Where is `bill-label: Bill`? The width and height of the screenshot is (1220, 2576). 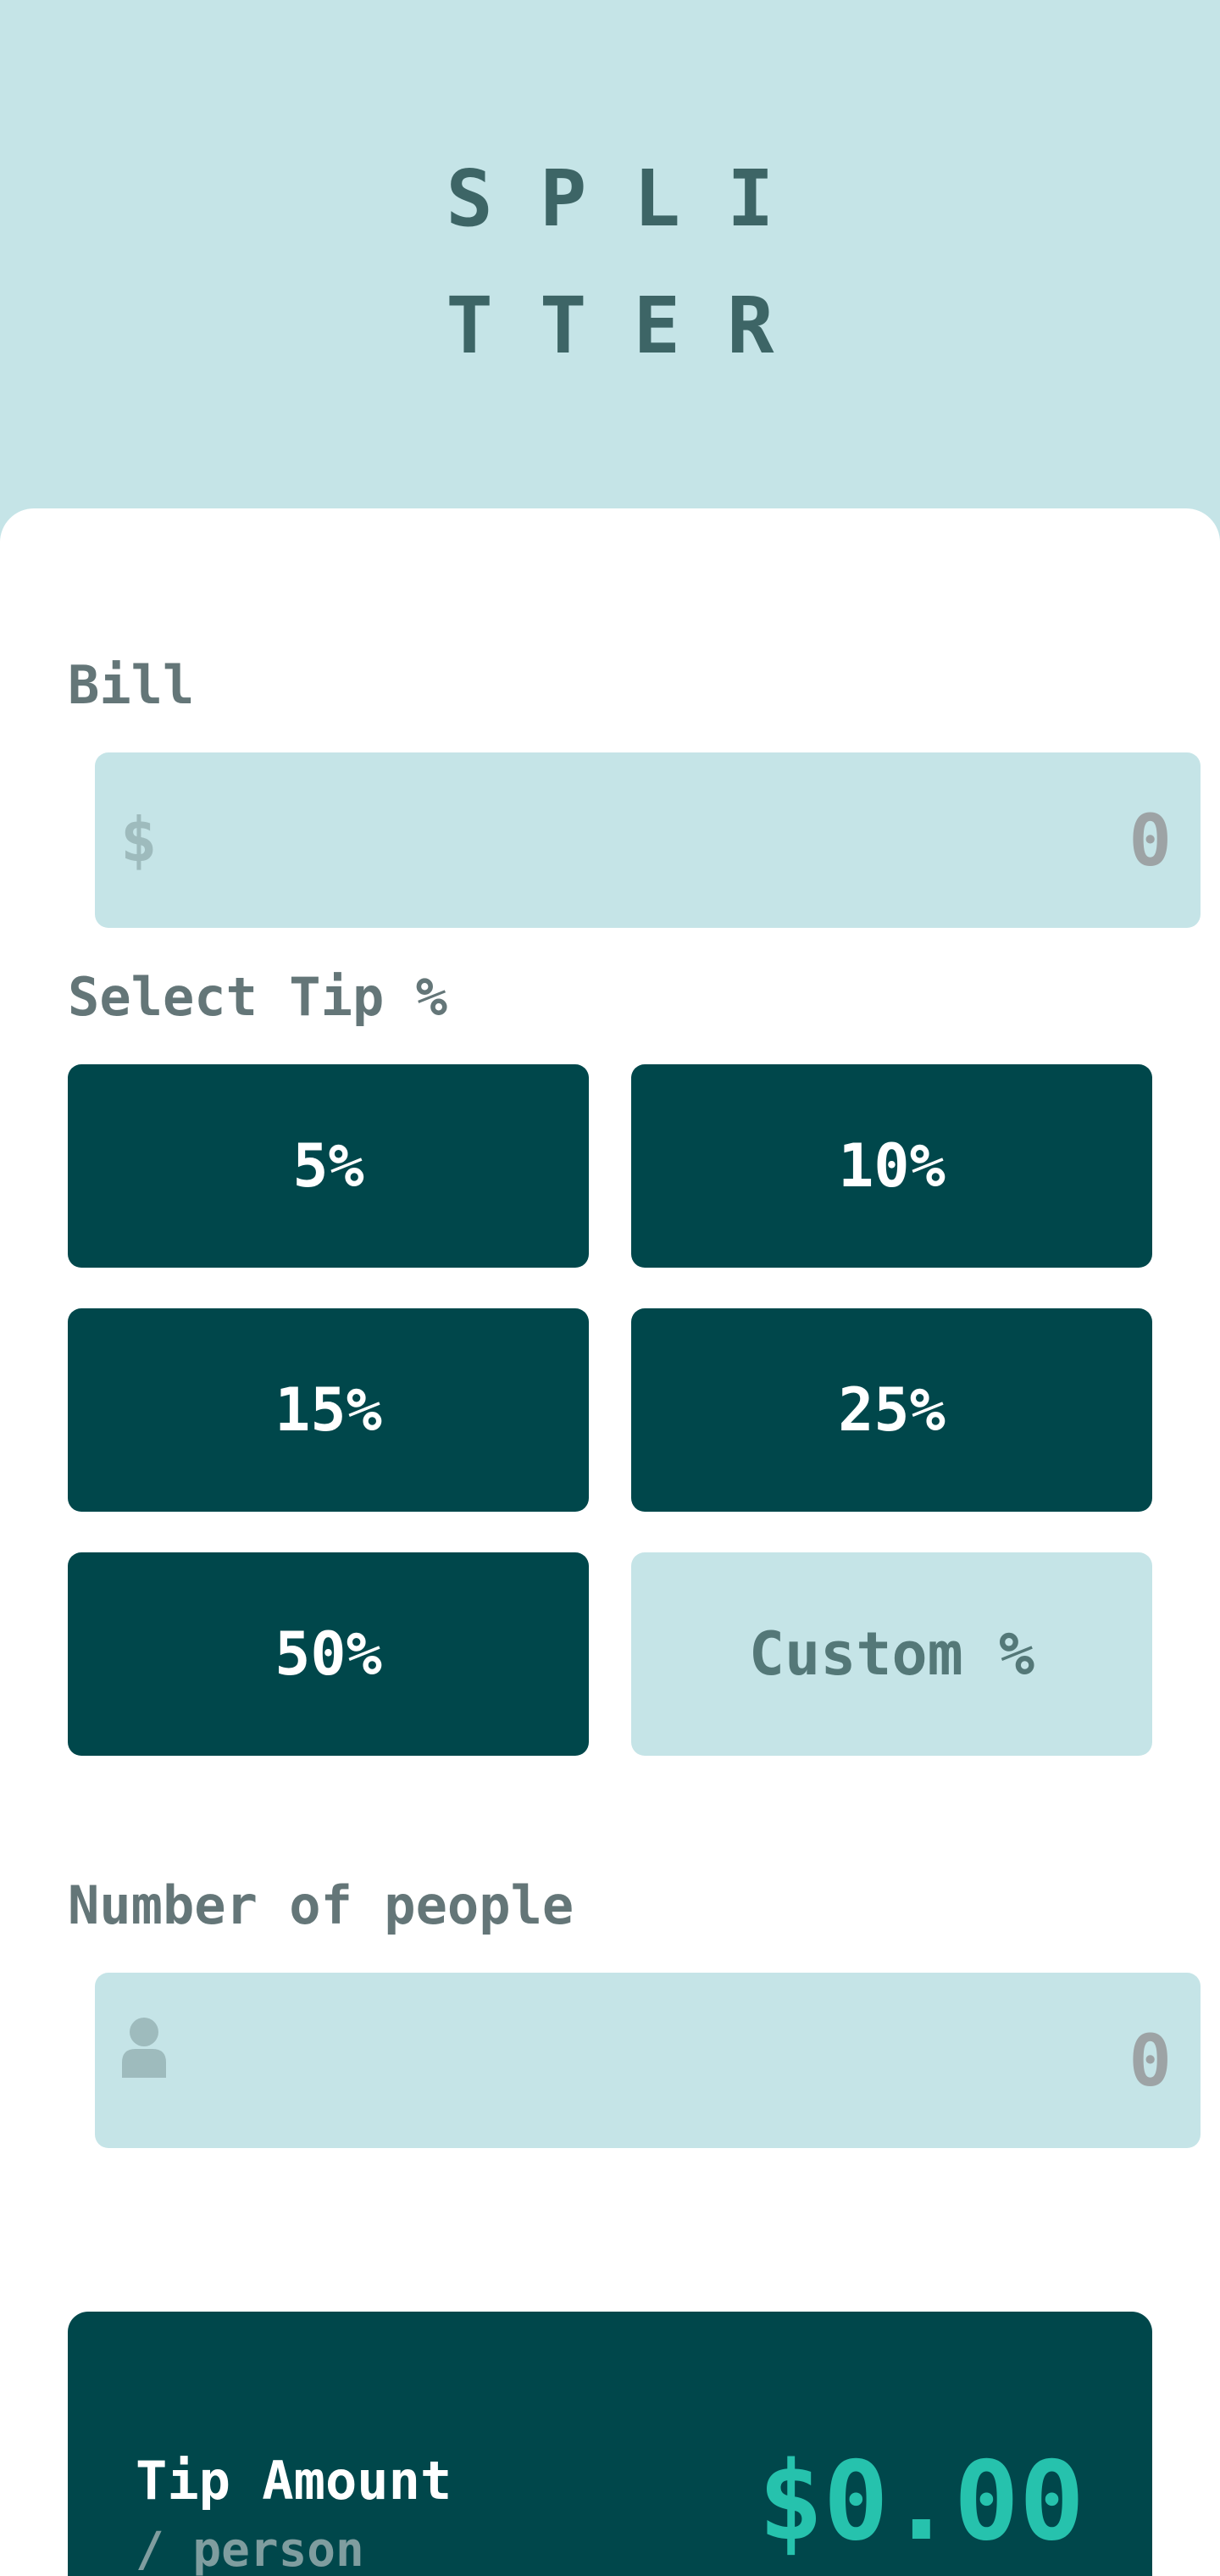 bill-label: Bill is located at coordinates (131, 685).